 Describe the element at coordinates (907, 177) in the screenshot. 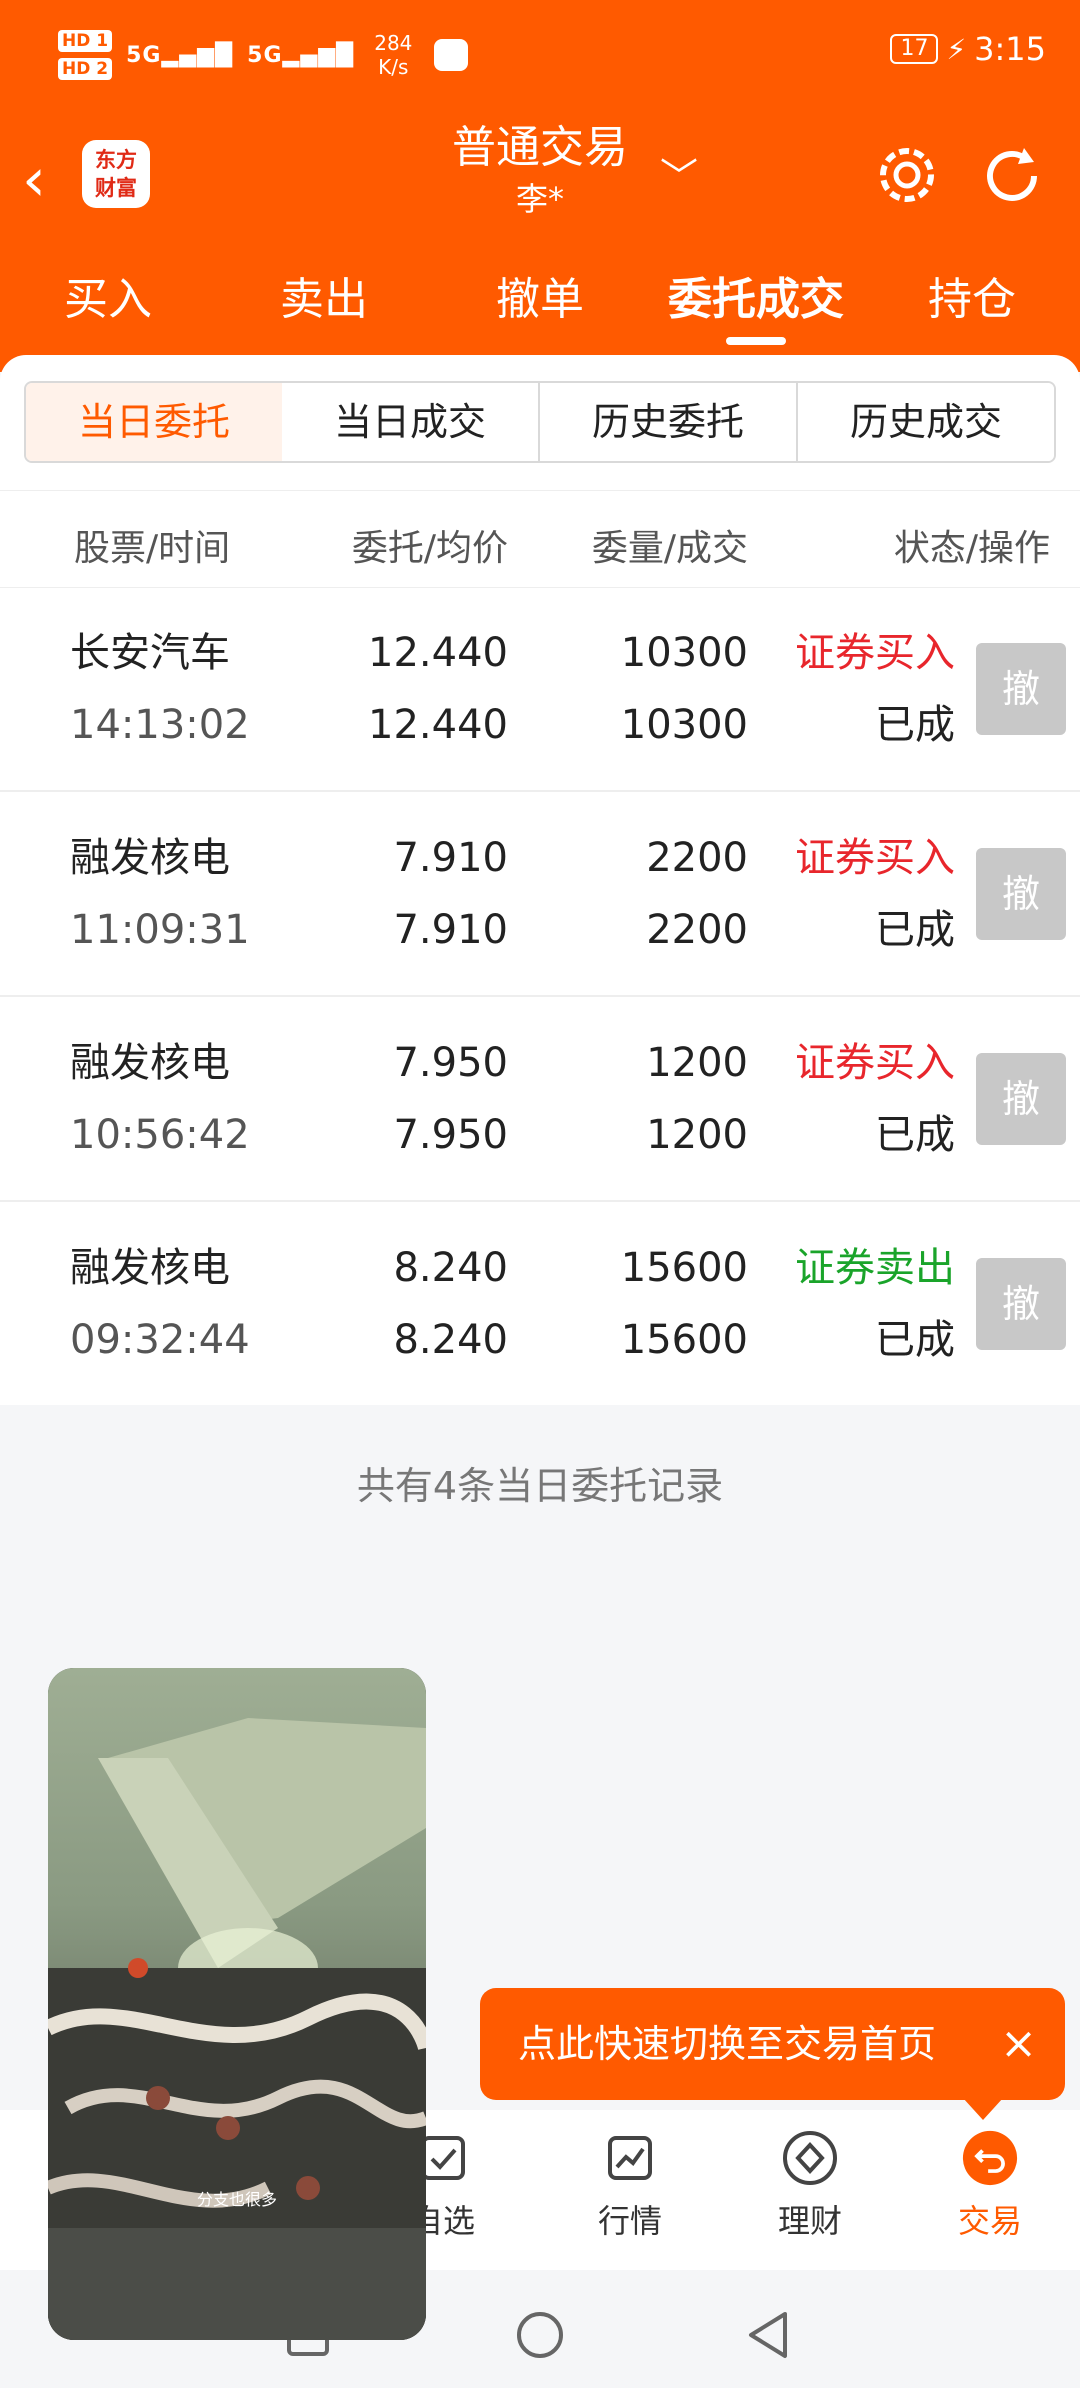

I see `gear-icon` at that location.